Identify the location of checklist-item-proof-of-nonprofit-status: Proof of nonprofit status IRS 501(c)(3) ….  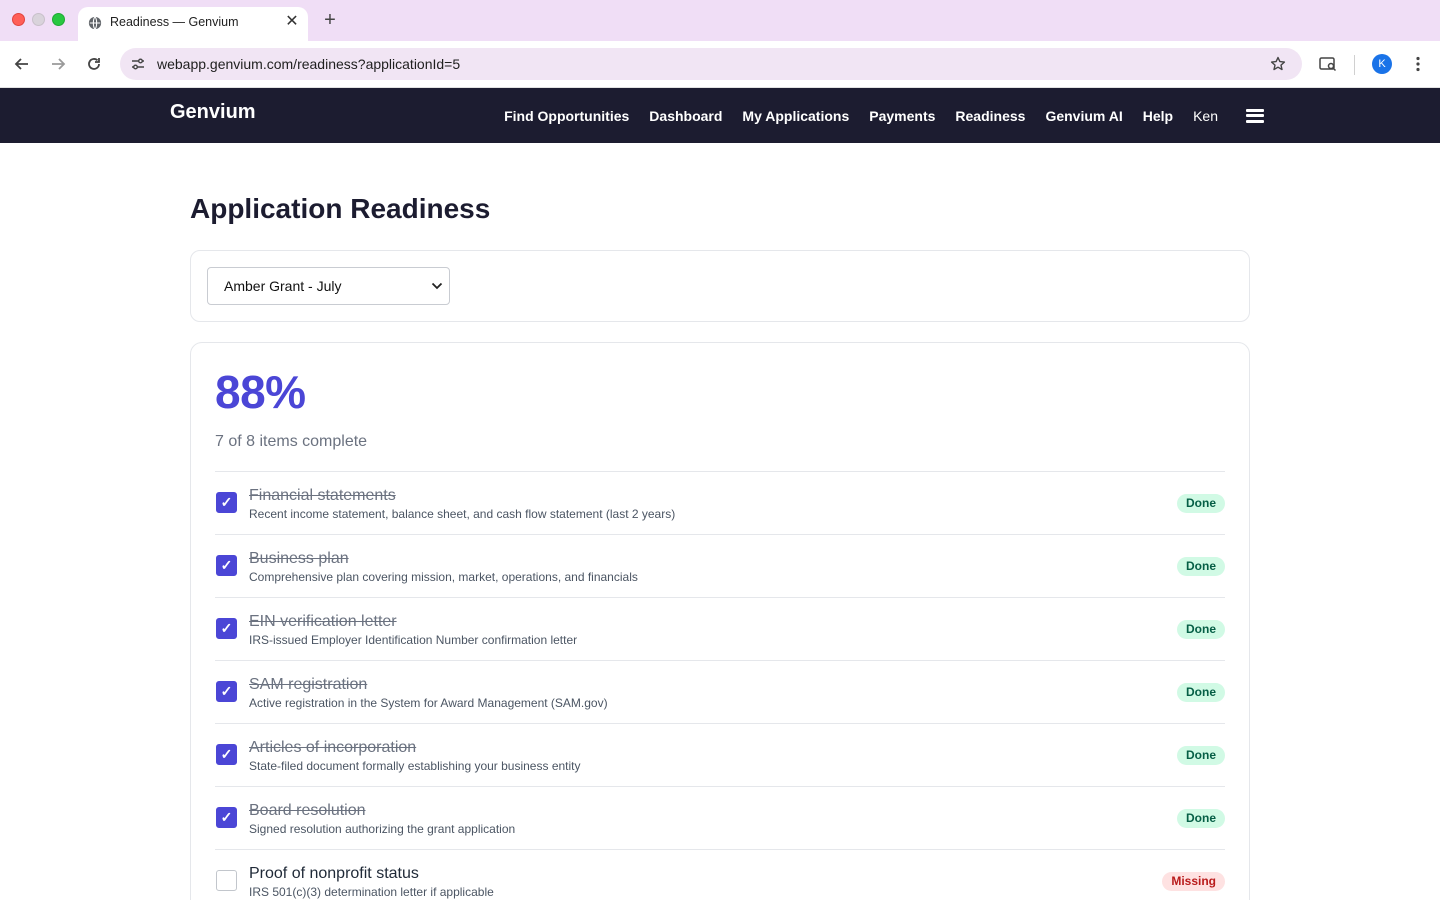
(720, 874).